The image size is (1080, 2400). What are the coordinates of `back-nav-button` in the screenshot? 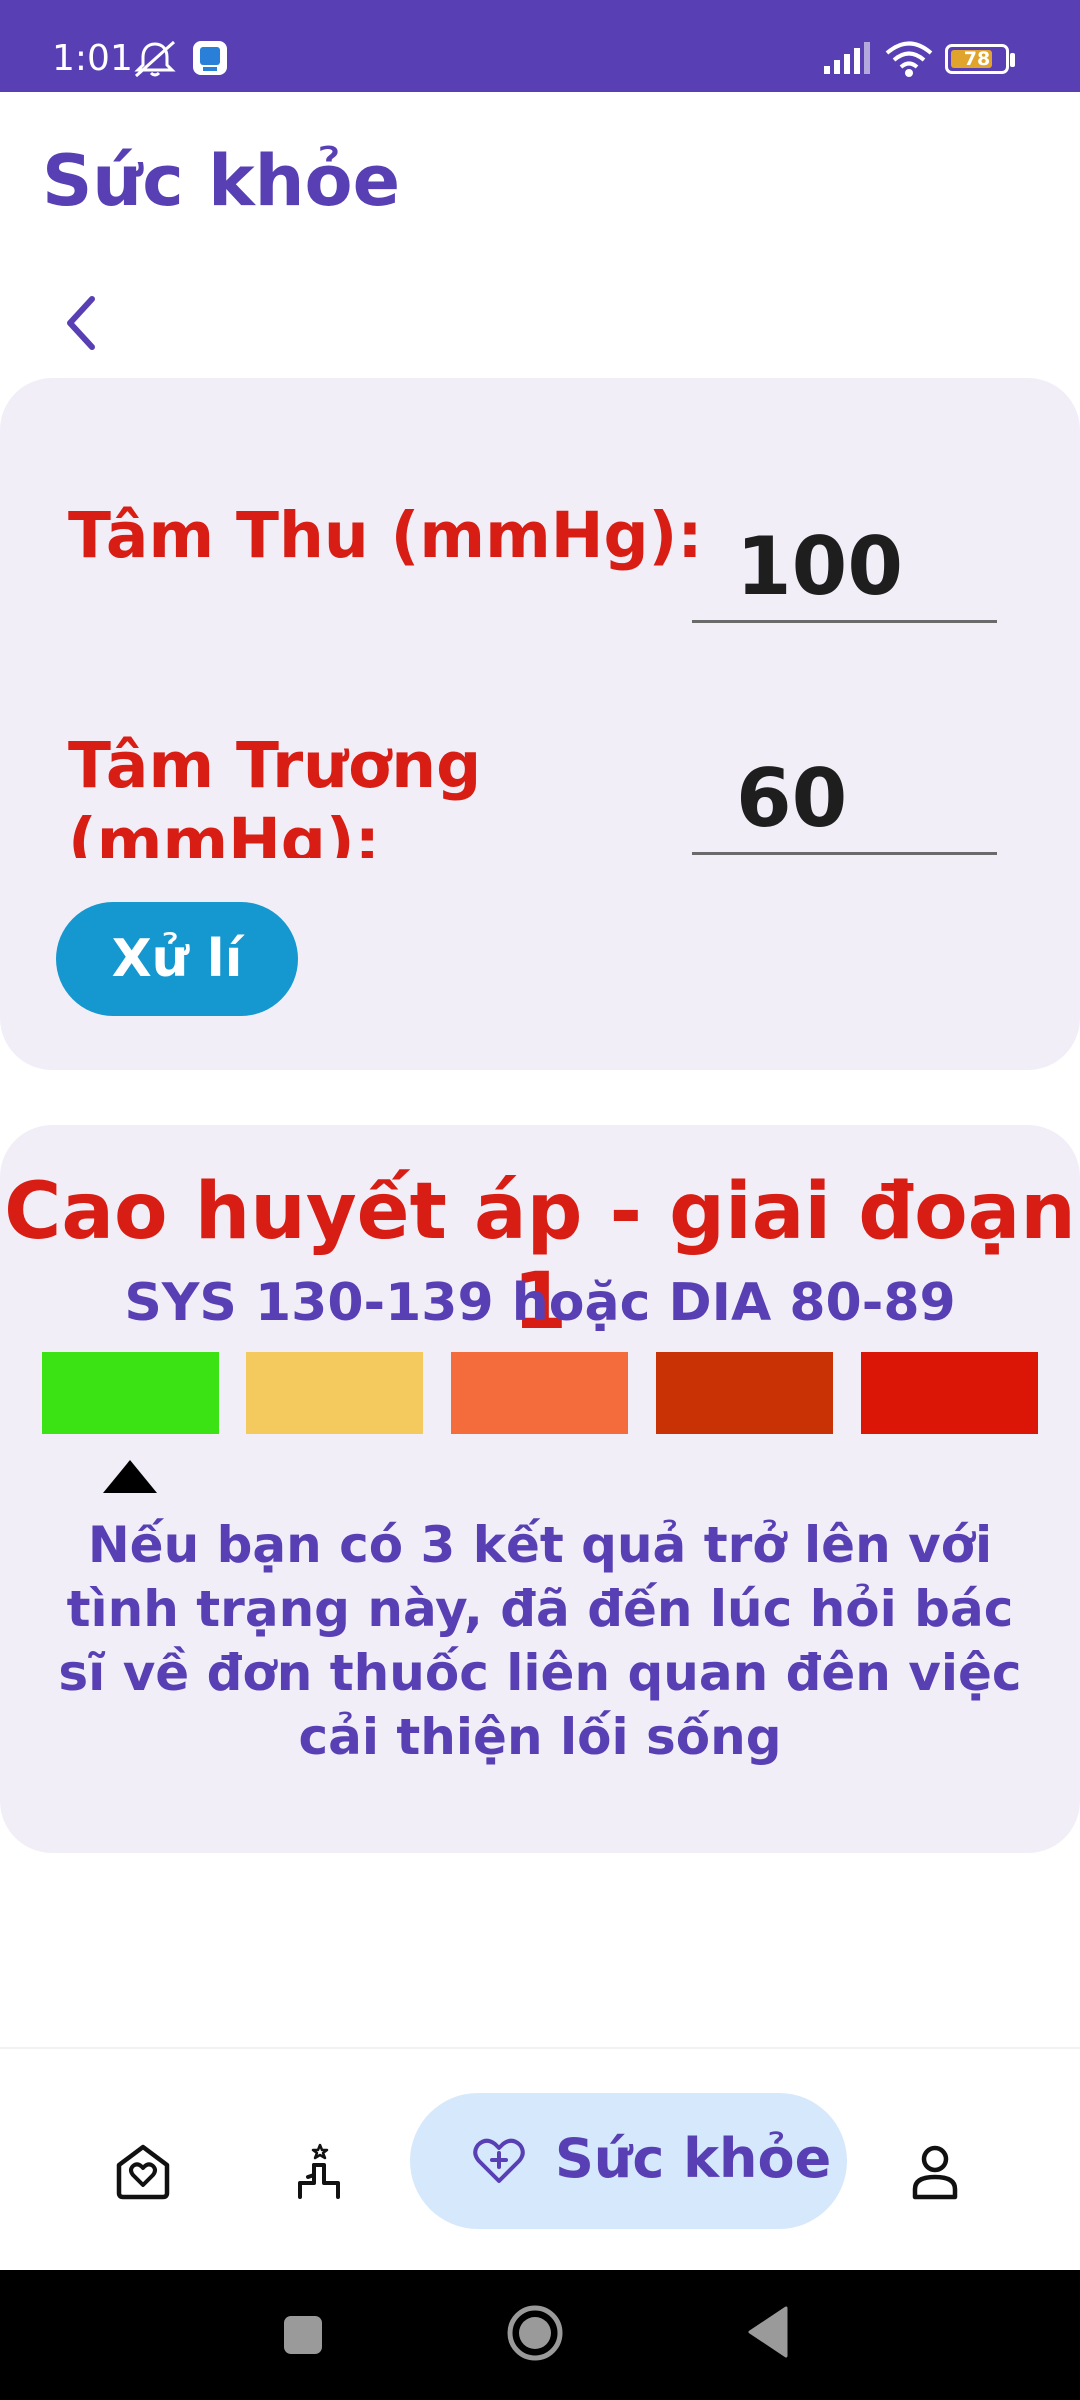 It's located at (768, 2332).